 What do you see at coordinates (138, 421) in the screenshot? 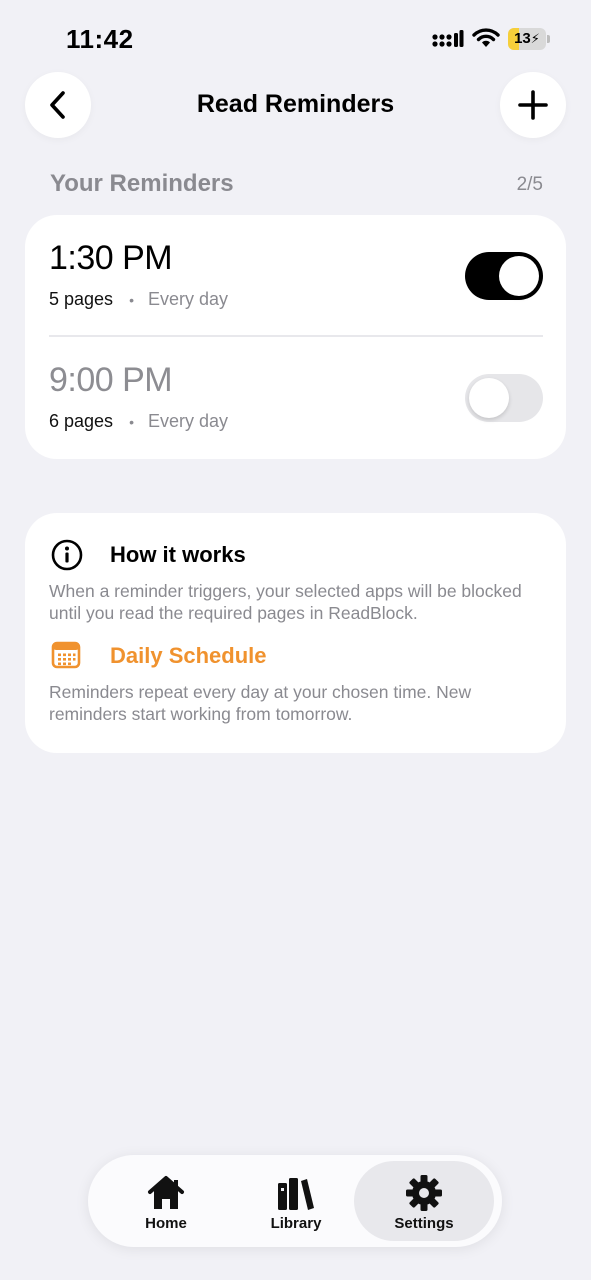
I see `reminder-meta: 6 pages • Every day` at bounding box center [138, 421].